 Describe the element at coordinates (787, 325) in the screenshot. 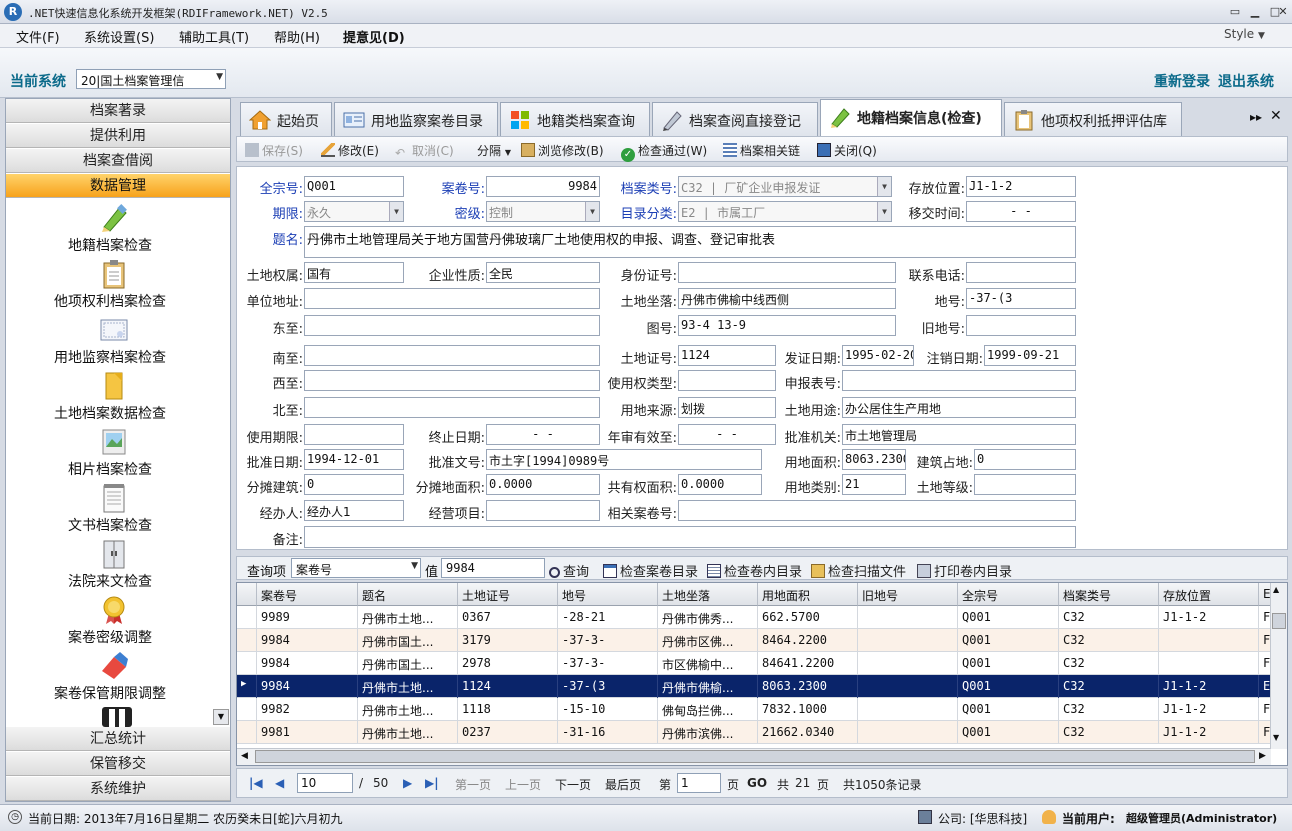

I see `th-field: 93-4 13-9` at that location.